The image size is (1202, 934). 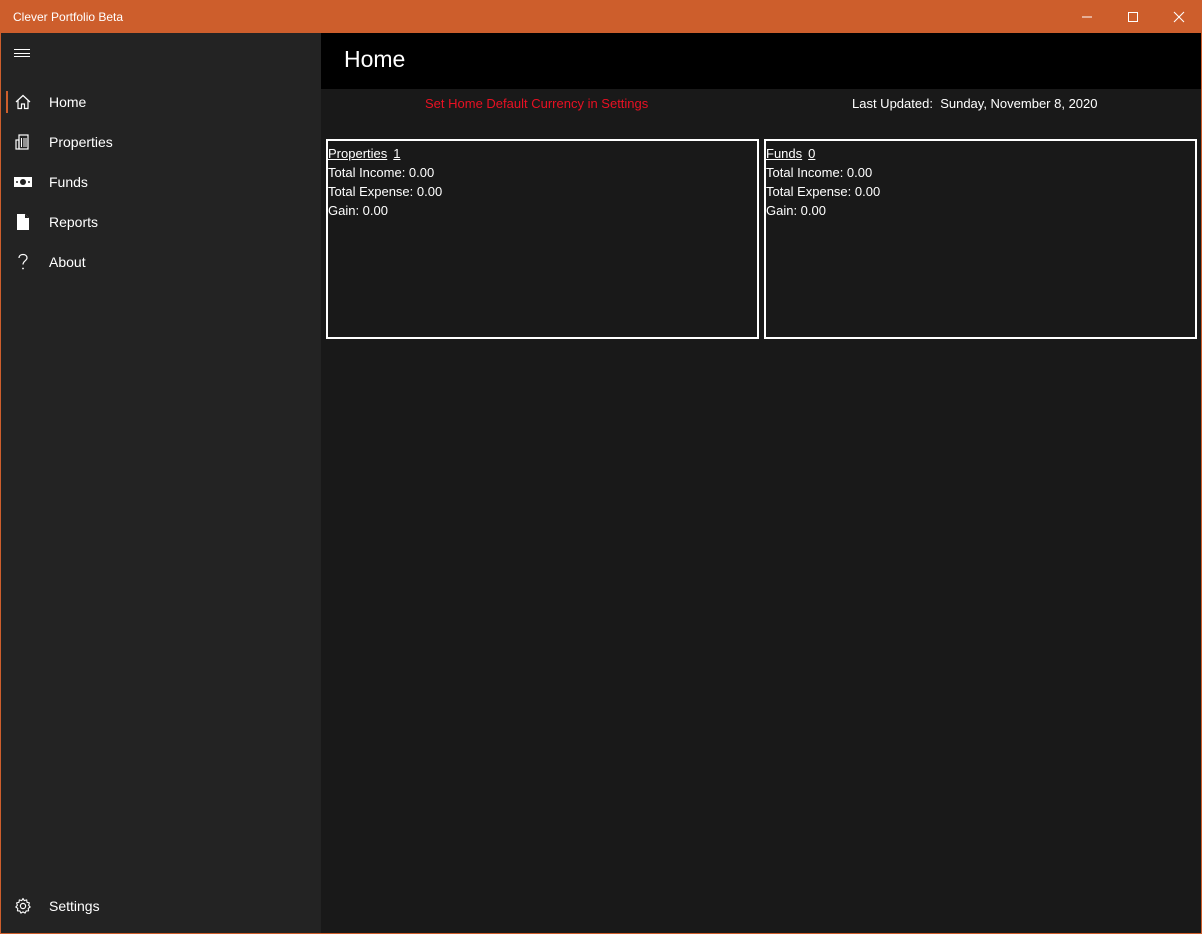 I want to click on currency-warning-text: Set Home Default Currency in Settings, so click(x=537, y=103).